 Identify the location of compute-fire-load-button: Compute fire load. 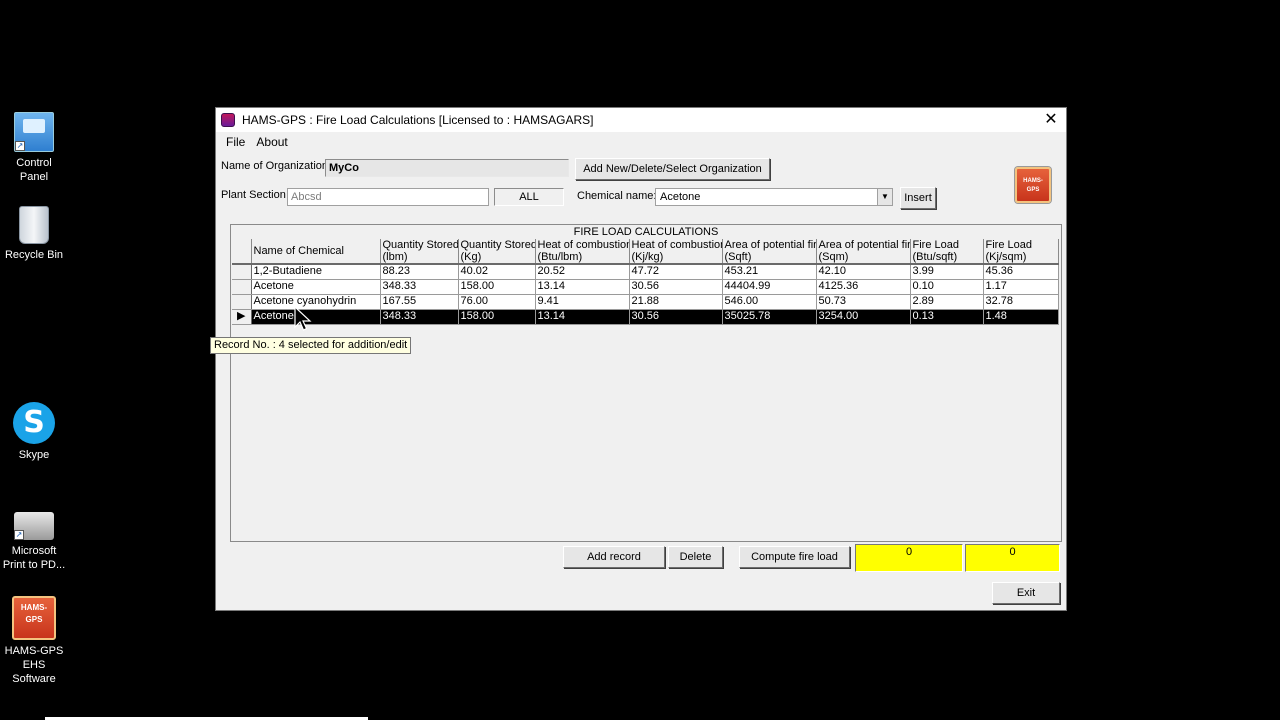
(794, 557).